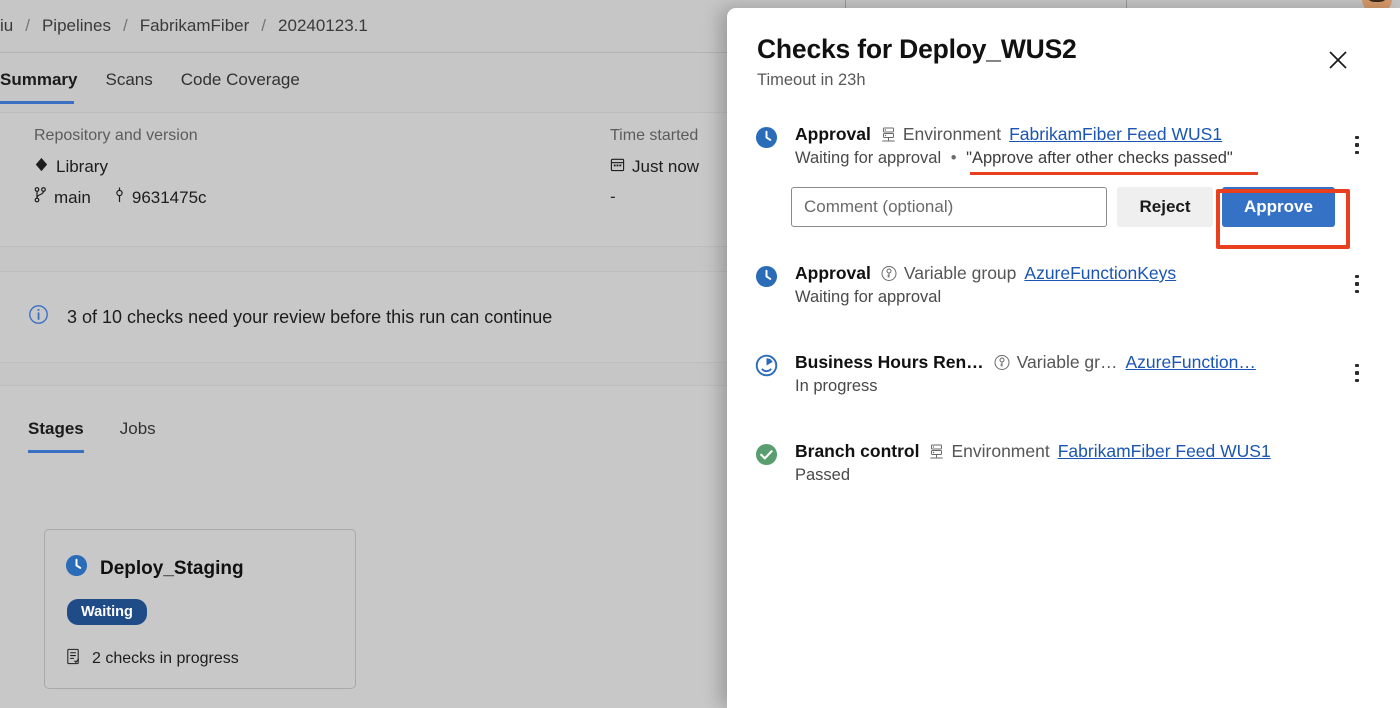 The height and width of the screenshot is (708, 1400). I want to click on check-name: Branch control, so click(857, 451).